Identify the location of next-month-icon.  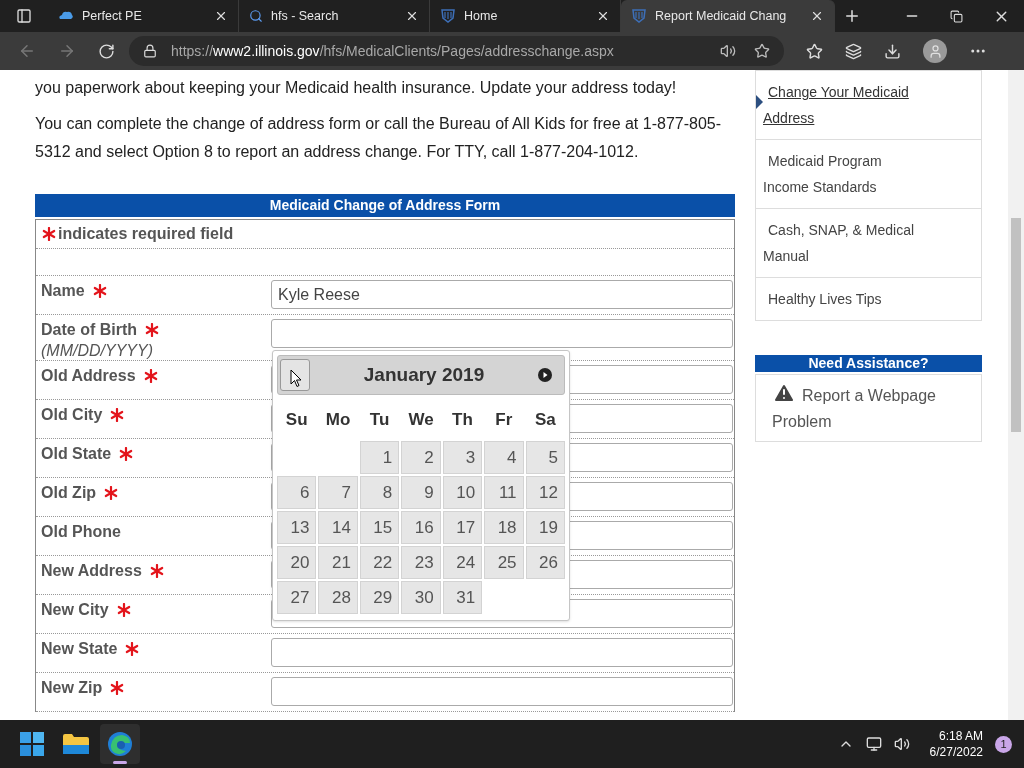
(545, 375).